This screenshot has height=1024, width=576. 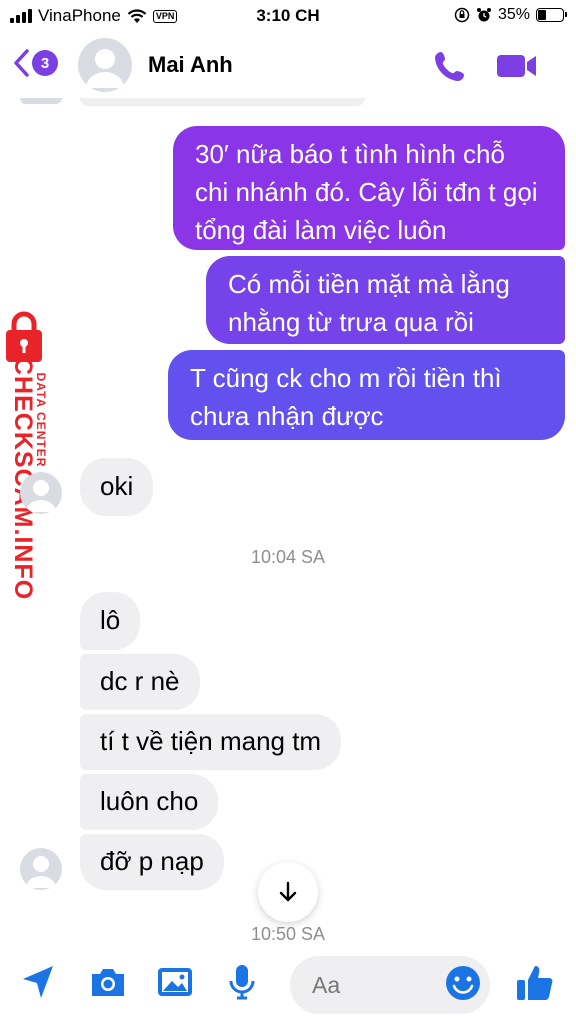 I want to click on alarm-icon, so click(x=483, y=15).